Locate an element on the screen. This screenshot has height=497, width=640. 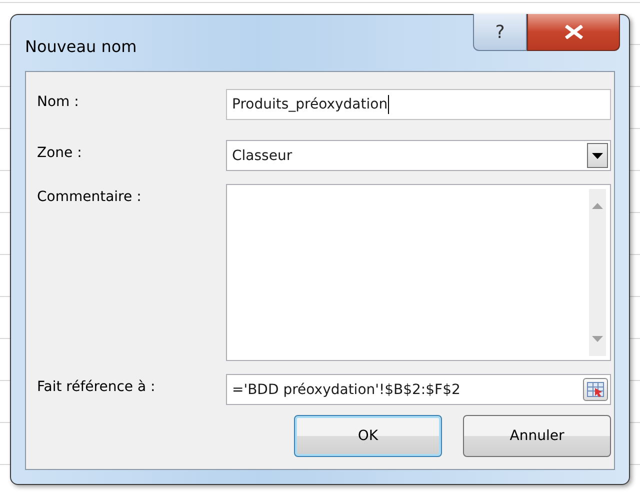
name-input: Produits_préoxydation is located at coordinates (418, 104).